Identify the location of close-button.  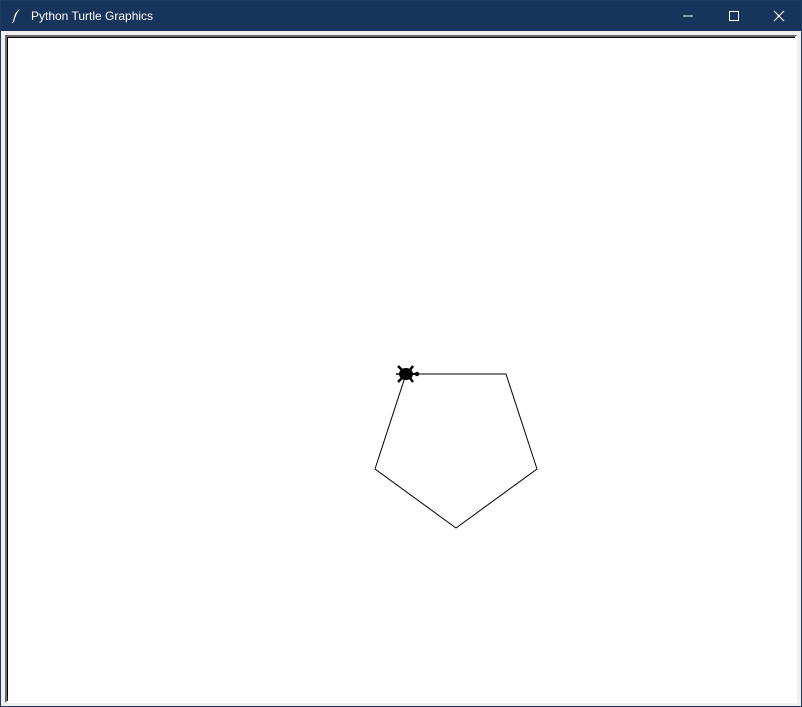
(779, 16).